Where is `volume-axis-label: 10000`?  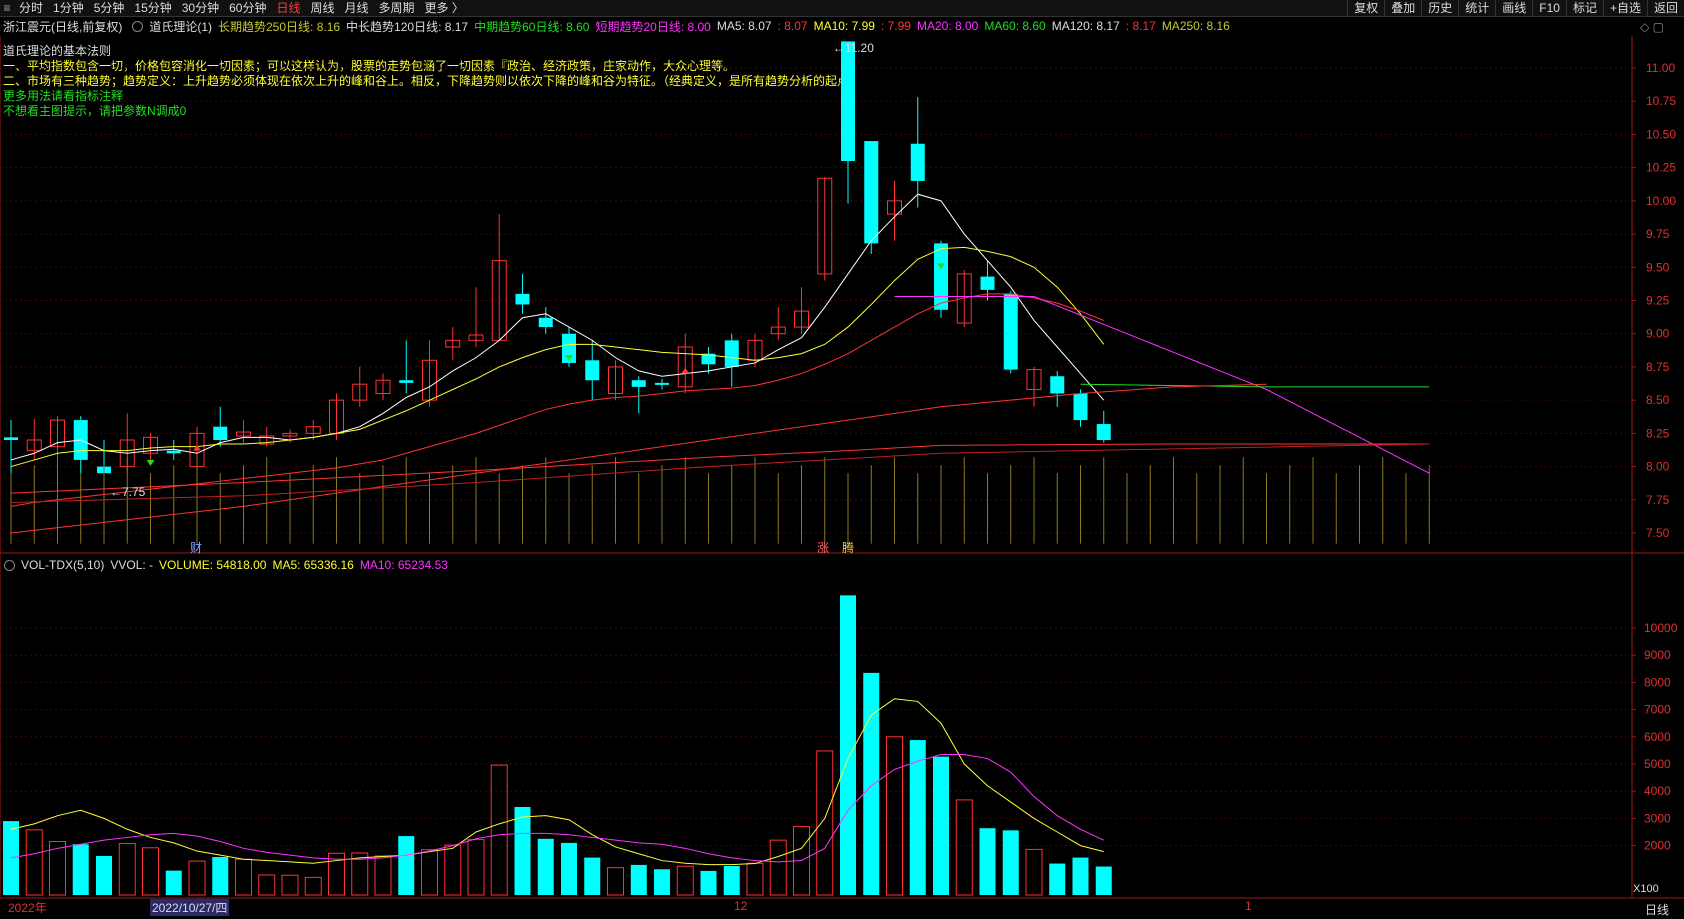 volume-axis-label: 10000 is located at coordinates (1661, 628).